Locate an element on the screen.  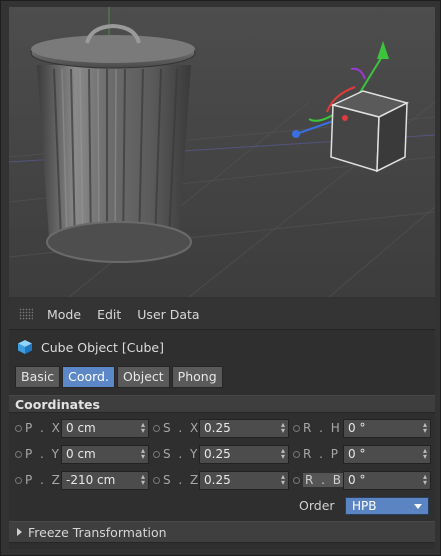
menu-user-data: User Data is located at coordinates (168, 314).